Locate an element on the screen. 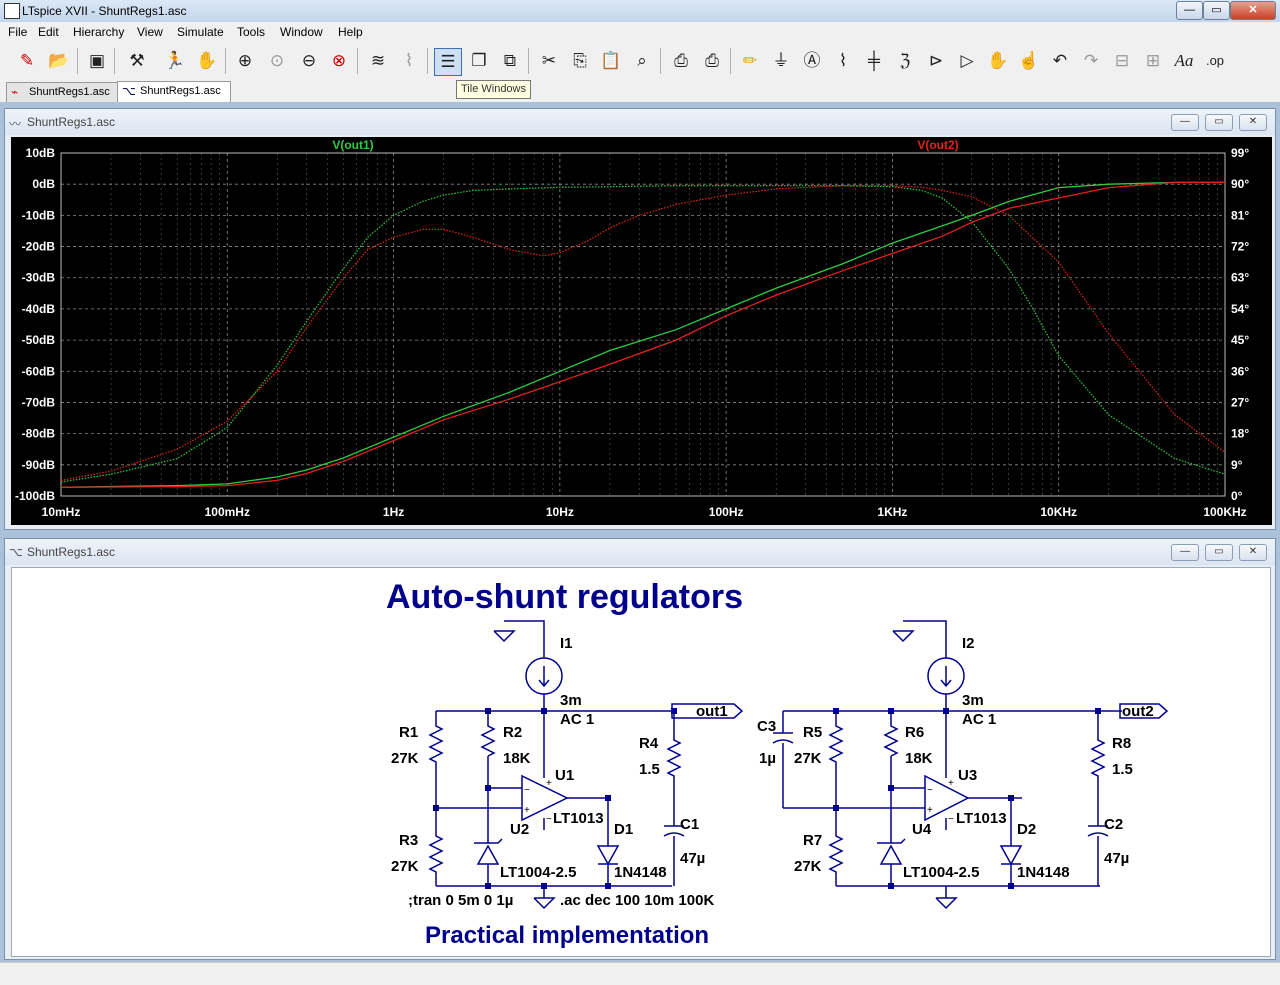  zener-u4 is located at coordinates (891, 854).